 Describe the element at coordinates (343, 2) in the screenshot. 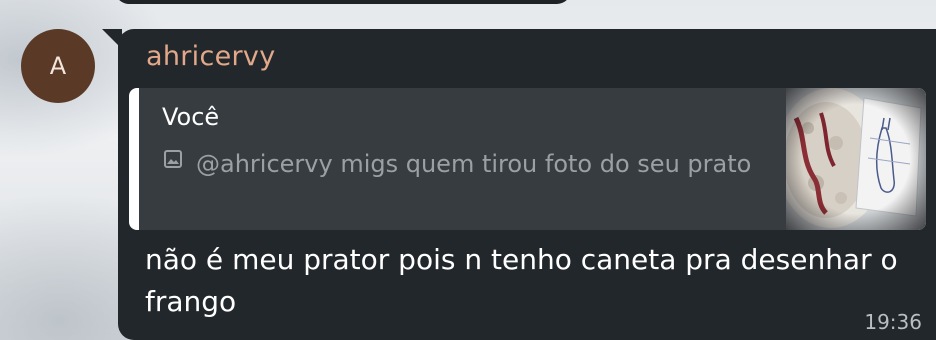

I see `previous-message-bubble` at that location.